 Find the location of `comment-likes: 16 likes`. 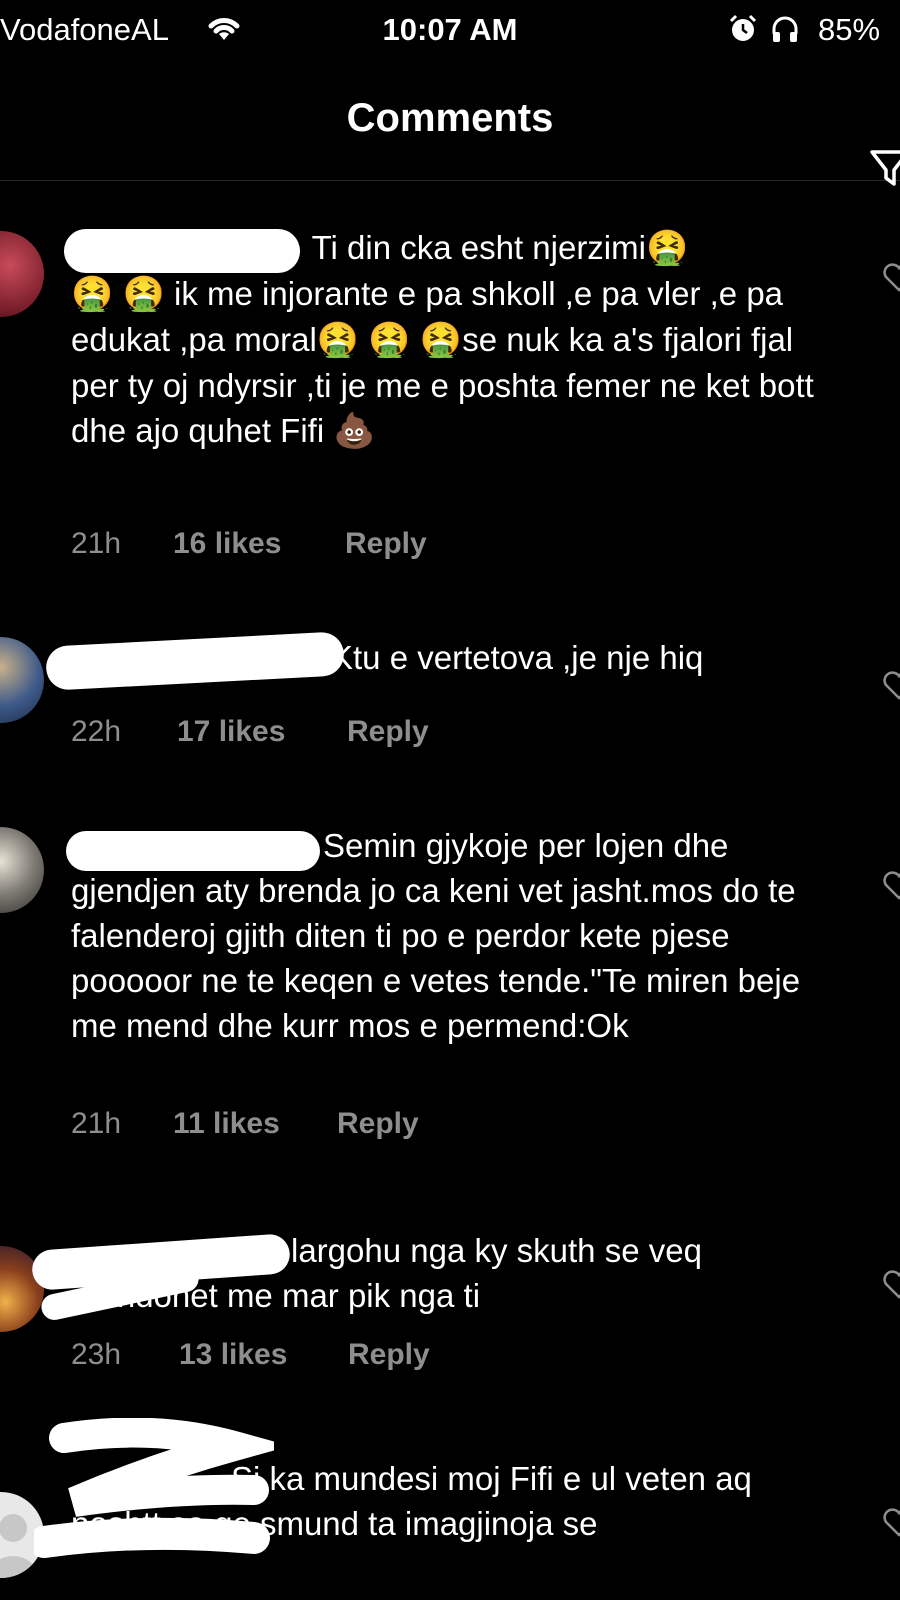

comment-likes: 16 likes is located at coordinates (227, 544).